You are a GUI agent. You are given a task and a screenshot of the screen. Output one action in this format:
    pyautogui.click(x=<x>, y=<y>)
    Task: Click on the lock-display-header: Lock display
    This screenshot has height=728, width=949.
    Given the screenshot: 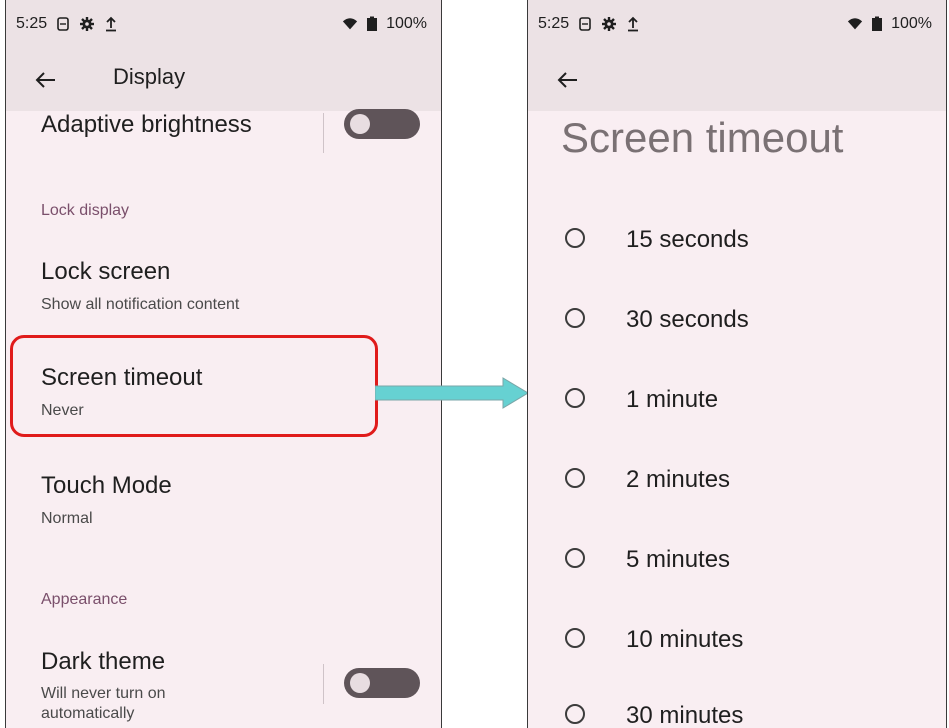 What is the action you would take?
    pyautogui.click(x=85, y=210)
    